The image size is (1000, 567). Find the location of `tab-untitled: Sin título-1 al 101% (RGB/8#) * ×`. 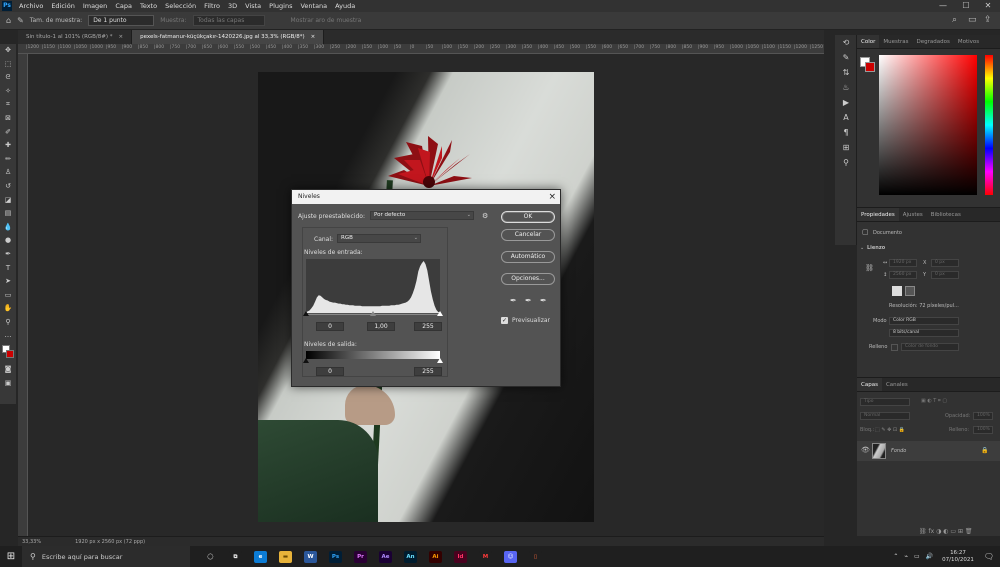

tab-untitled: Sin título-1 al 101% (RGB/8#) * × is located at coordinates (75, 37).